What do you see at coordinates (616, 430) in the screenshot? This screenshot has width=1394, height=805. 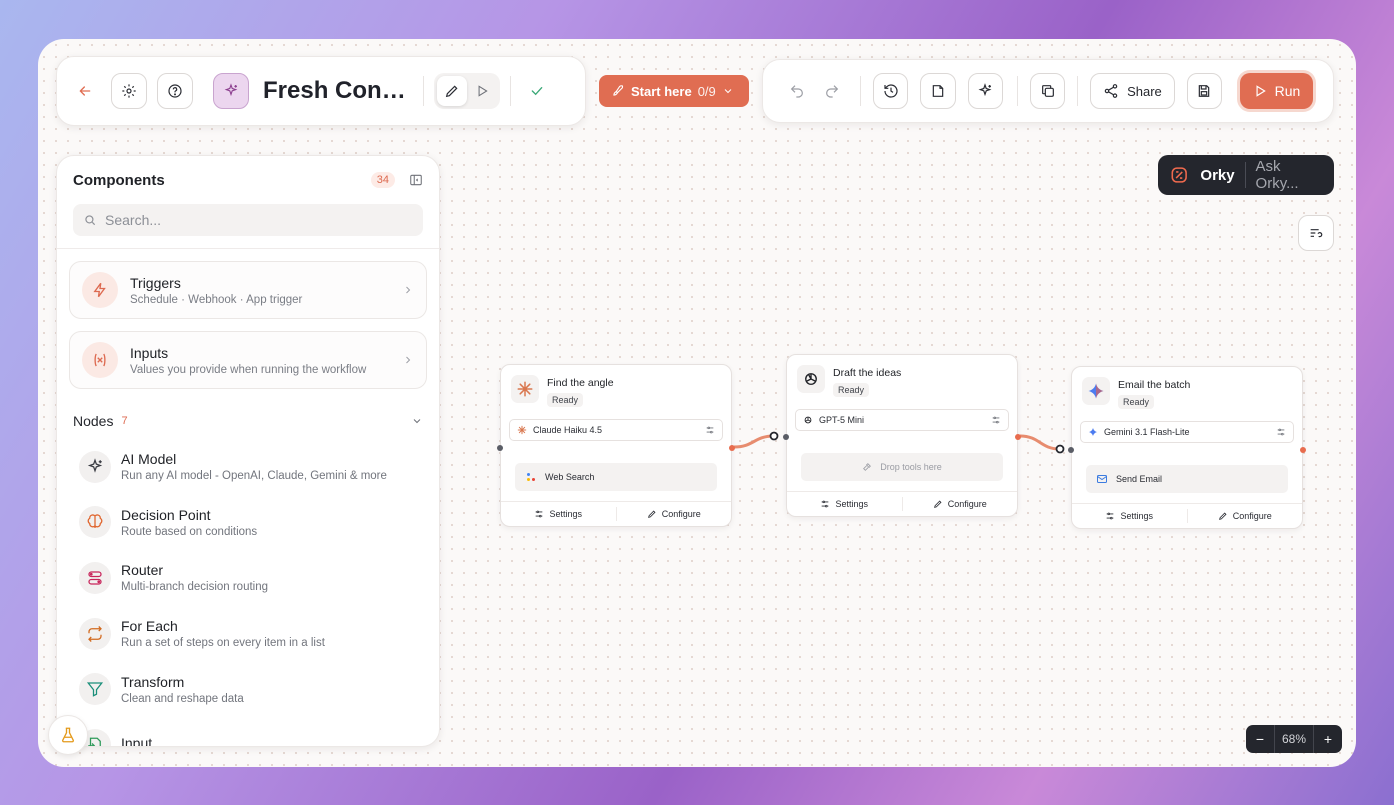 I see `model-selector: Claude Haiku 4.5` at bounding box center [616, 430].